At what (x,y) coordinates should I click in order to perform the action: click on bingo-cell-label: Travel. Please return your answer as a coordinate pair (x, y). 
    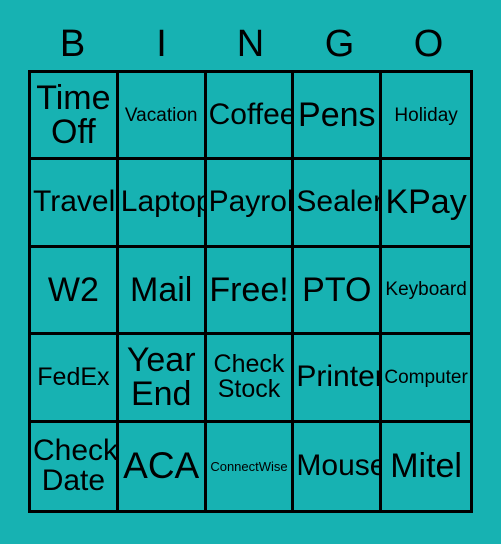
    Looking at the image, I should click on (74, 202).